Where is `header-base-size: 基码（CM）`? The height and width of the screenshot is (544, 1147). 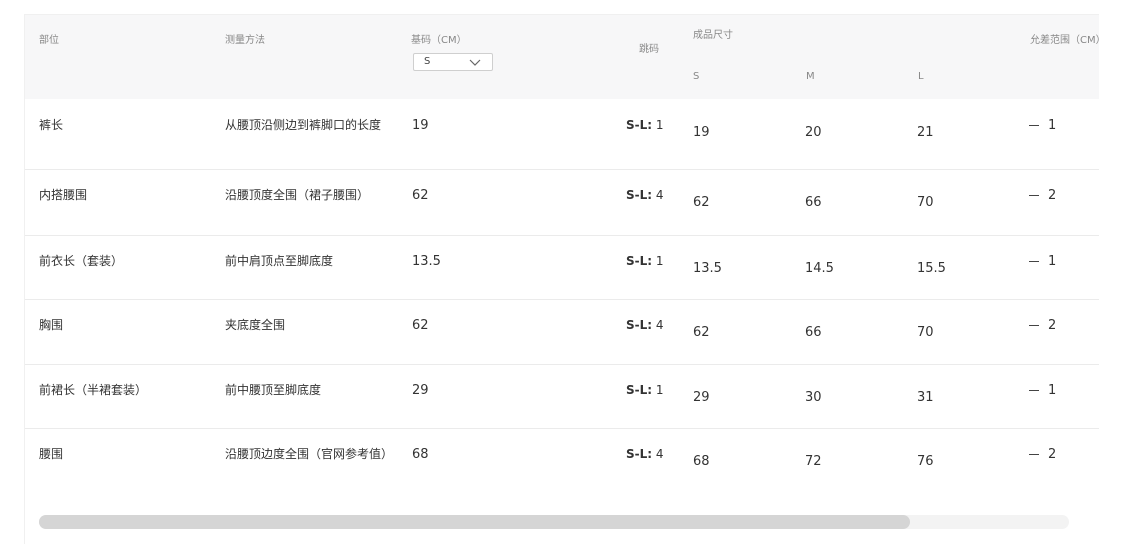
header-base-size: 基码（CM） is located at coordinates (439, 40).